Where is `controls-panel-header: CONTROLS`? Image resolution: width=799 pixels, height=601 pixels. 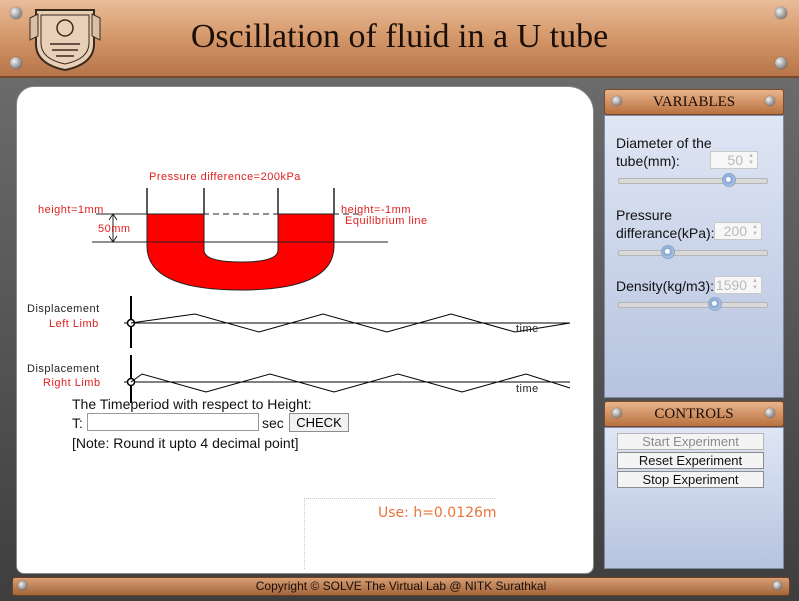
controls-panel-header: CONTROLS is located at coordinates (694, 414).